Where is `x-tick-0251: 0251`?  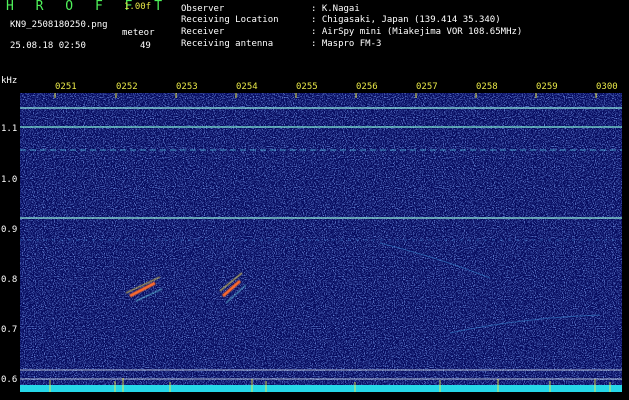 x-tick-0251: 0251 is located at coordinates (66, 87).